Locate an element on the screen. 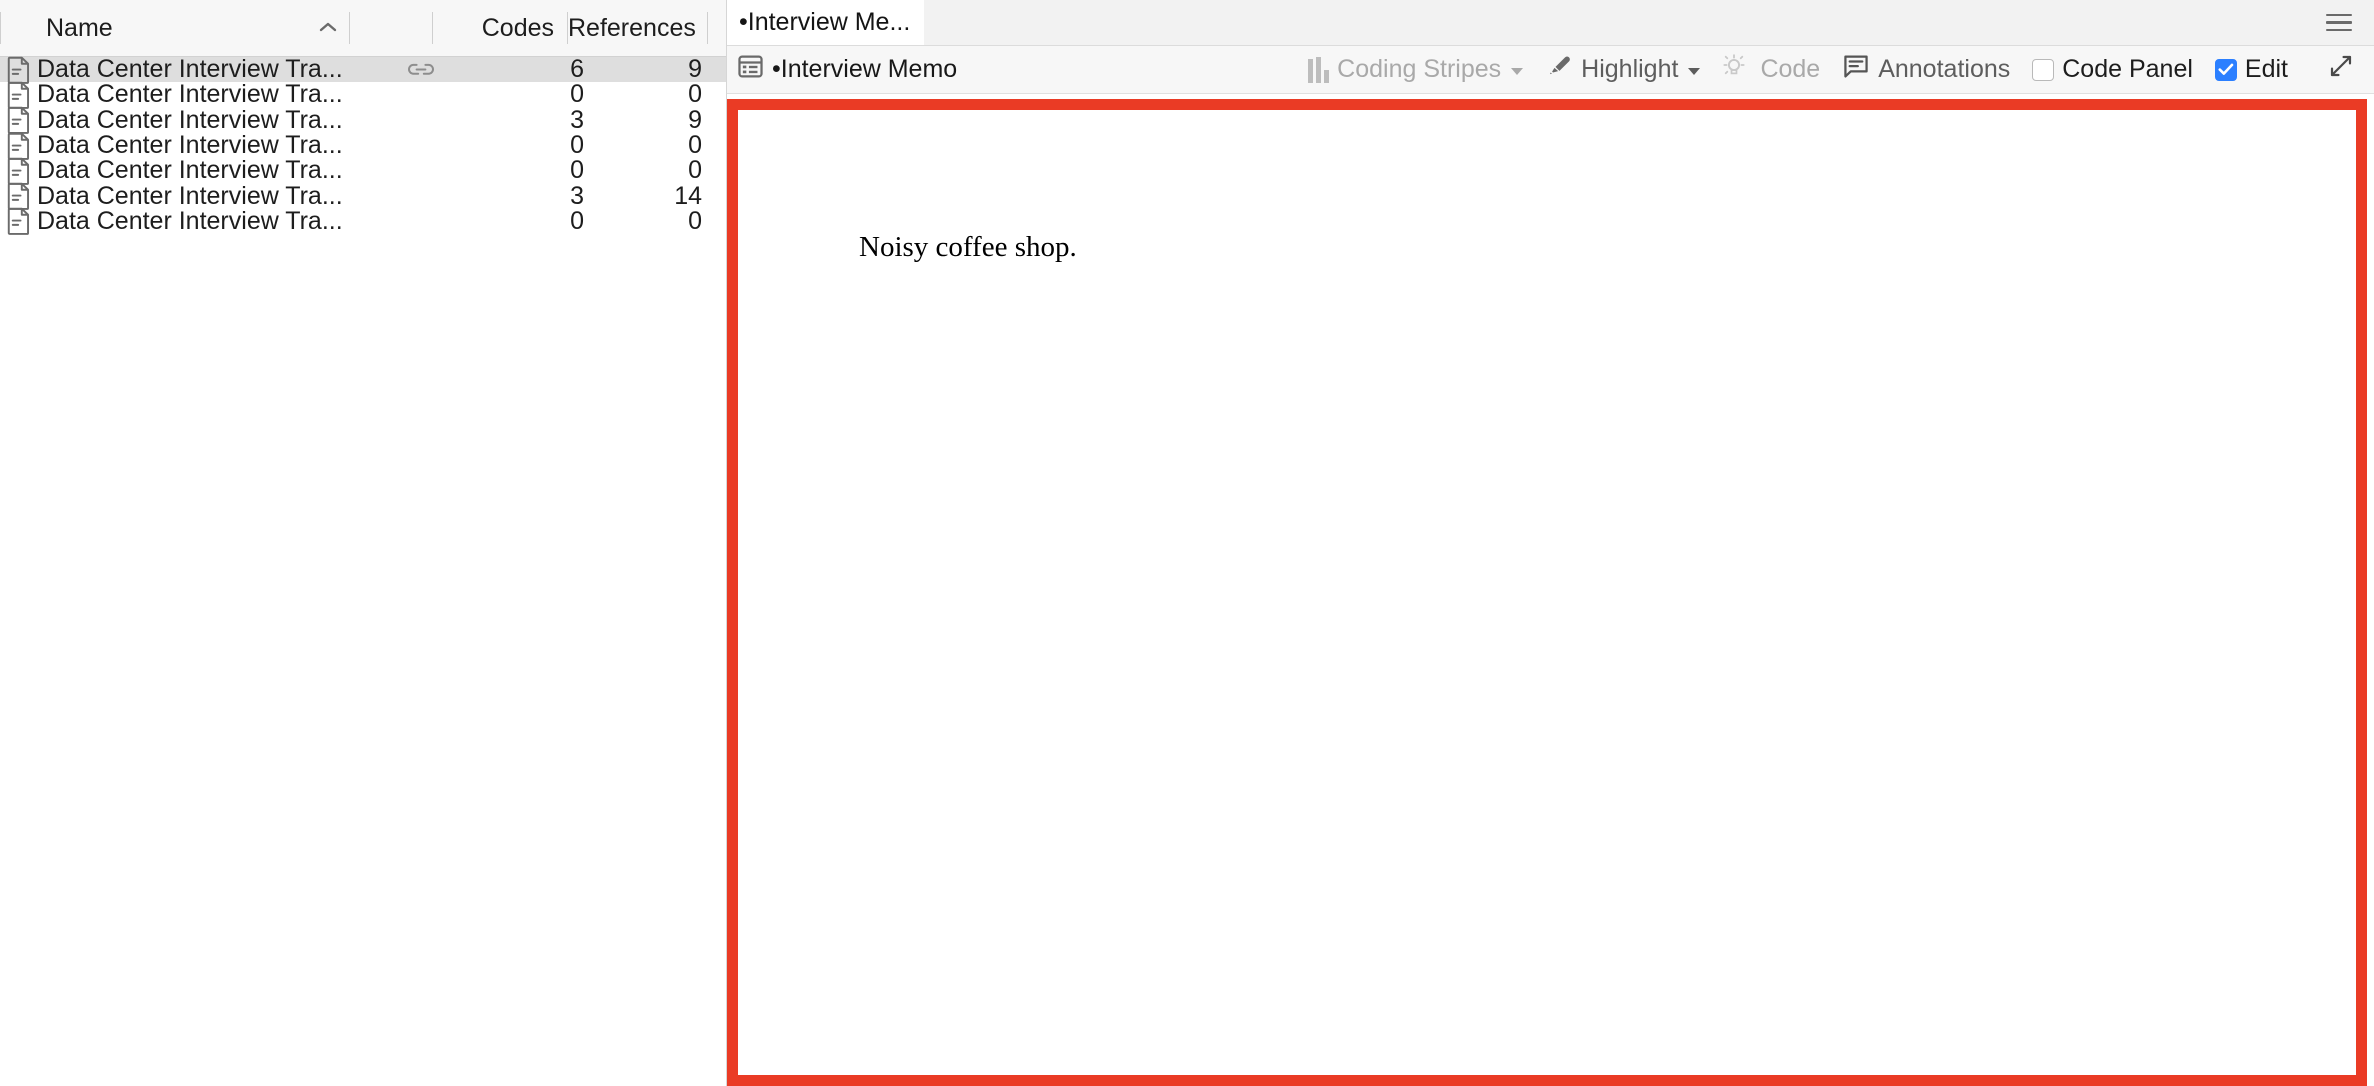  column-header-codes-label: Codes is located at coordinates (517, 27).